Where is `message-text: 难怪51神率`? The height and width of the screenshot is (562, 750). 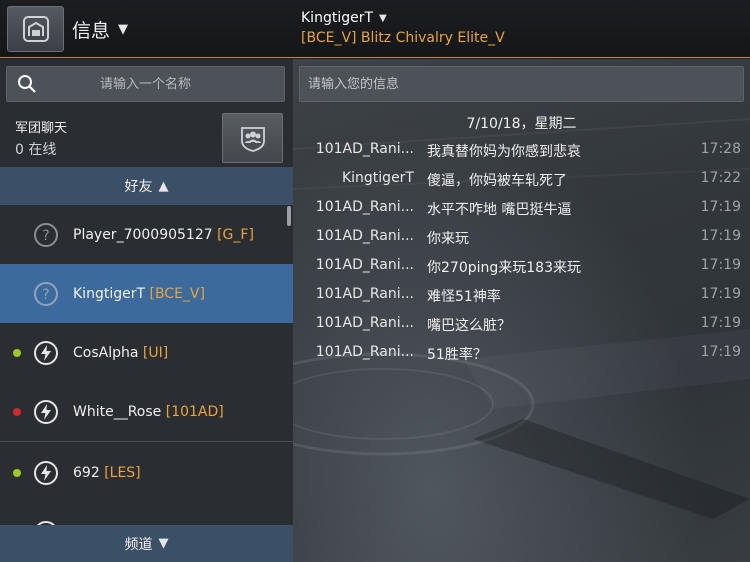 message-text: 难怪51神率 is located at coordinates (464, 297).